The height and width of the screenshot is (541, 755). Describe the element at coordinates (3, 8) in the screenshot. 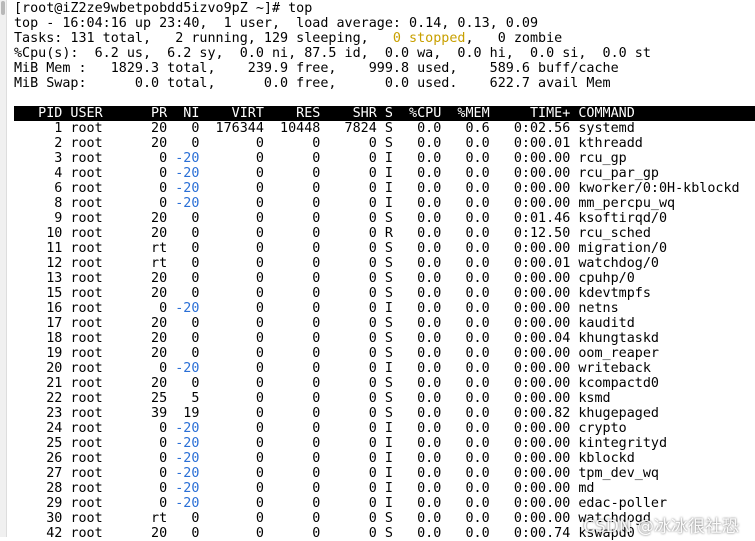

I see `scrollbar-thumb` at that location.